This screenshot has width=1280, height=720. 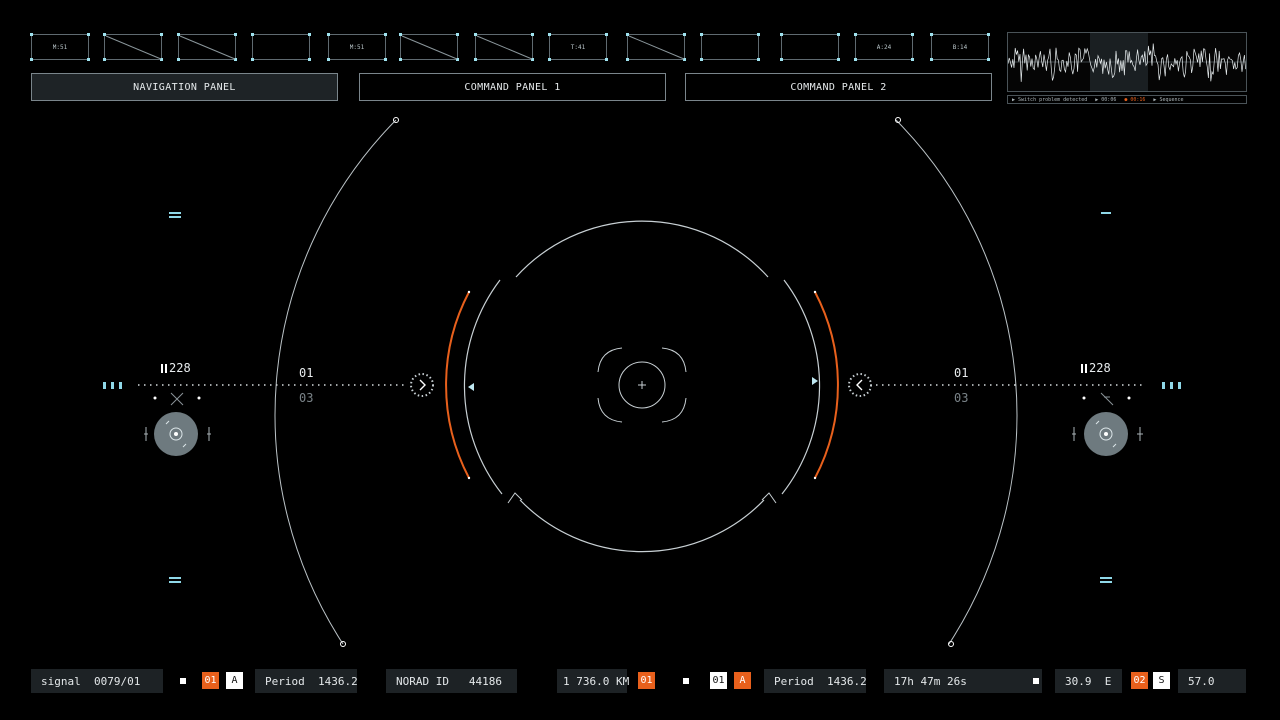 I want to click on tag-s: S, so click(x=1161, y=680).